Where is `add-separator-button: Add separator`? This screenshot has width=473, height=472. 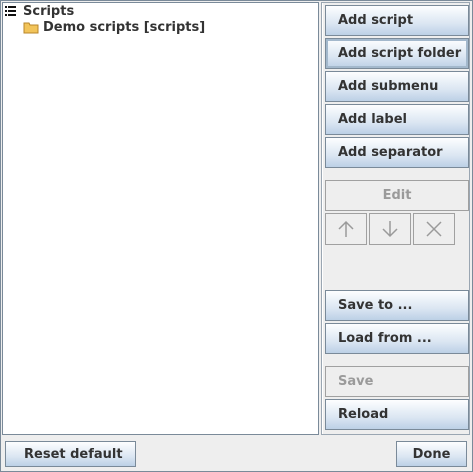 add-separator-button: Add separator is located at coordinates (397, 152).